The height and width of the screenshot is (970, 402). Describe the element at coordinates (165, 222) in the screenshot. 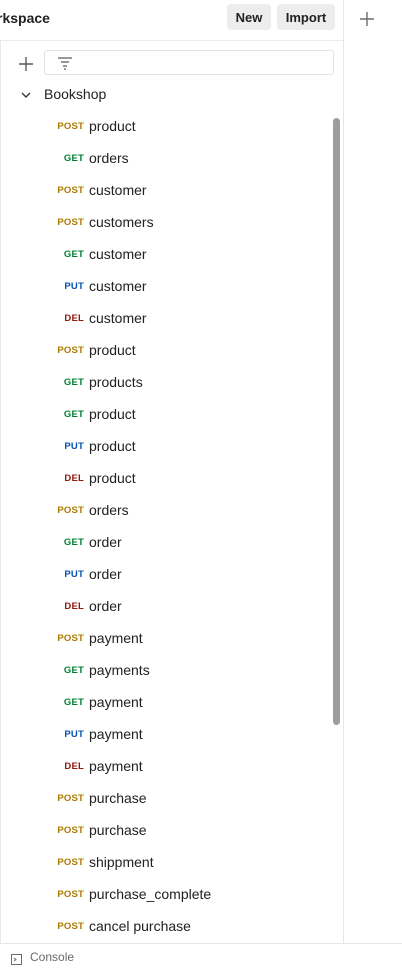

I see `request-item: POST customers` at that location.